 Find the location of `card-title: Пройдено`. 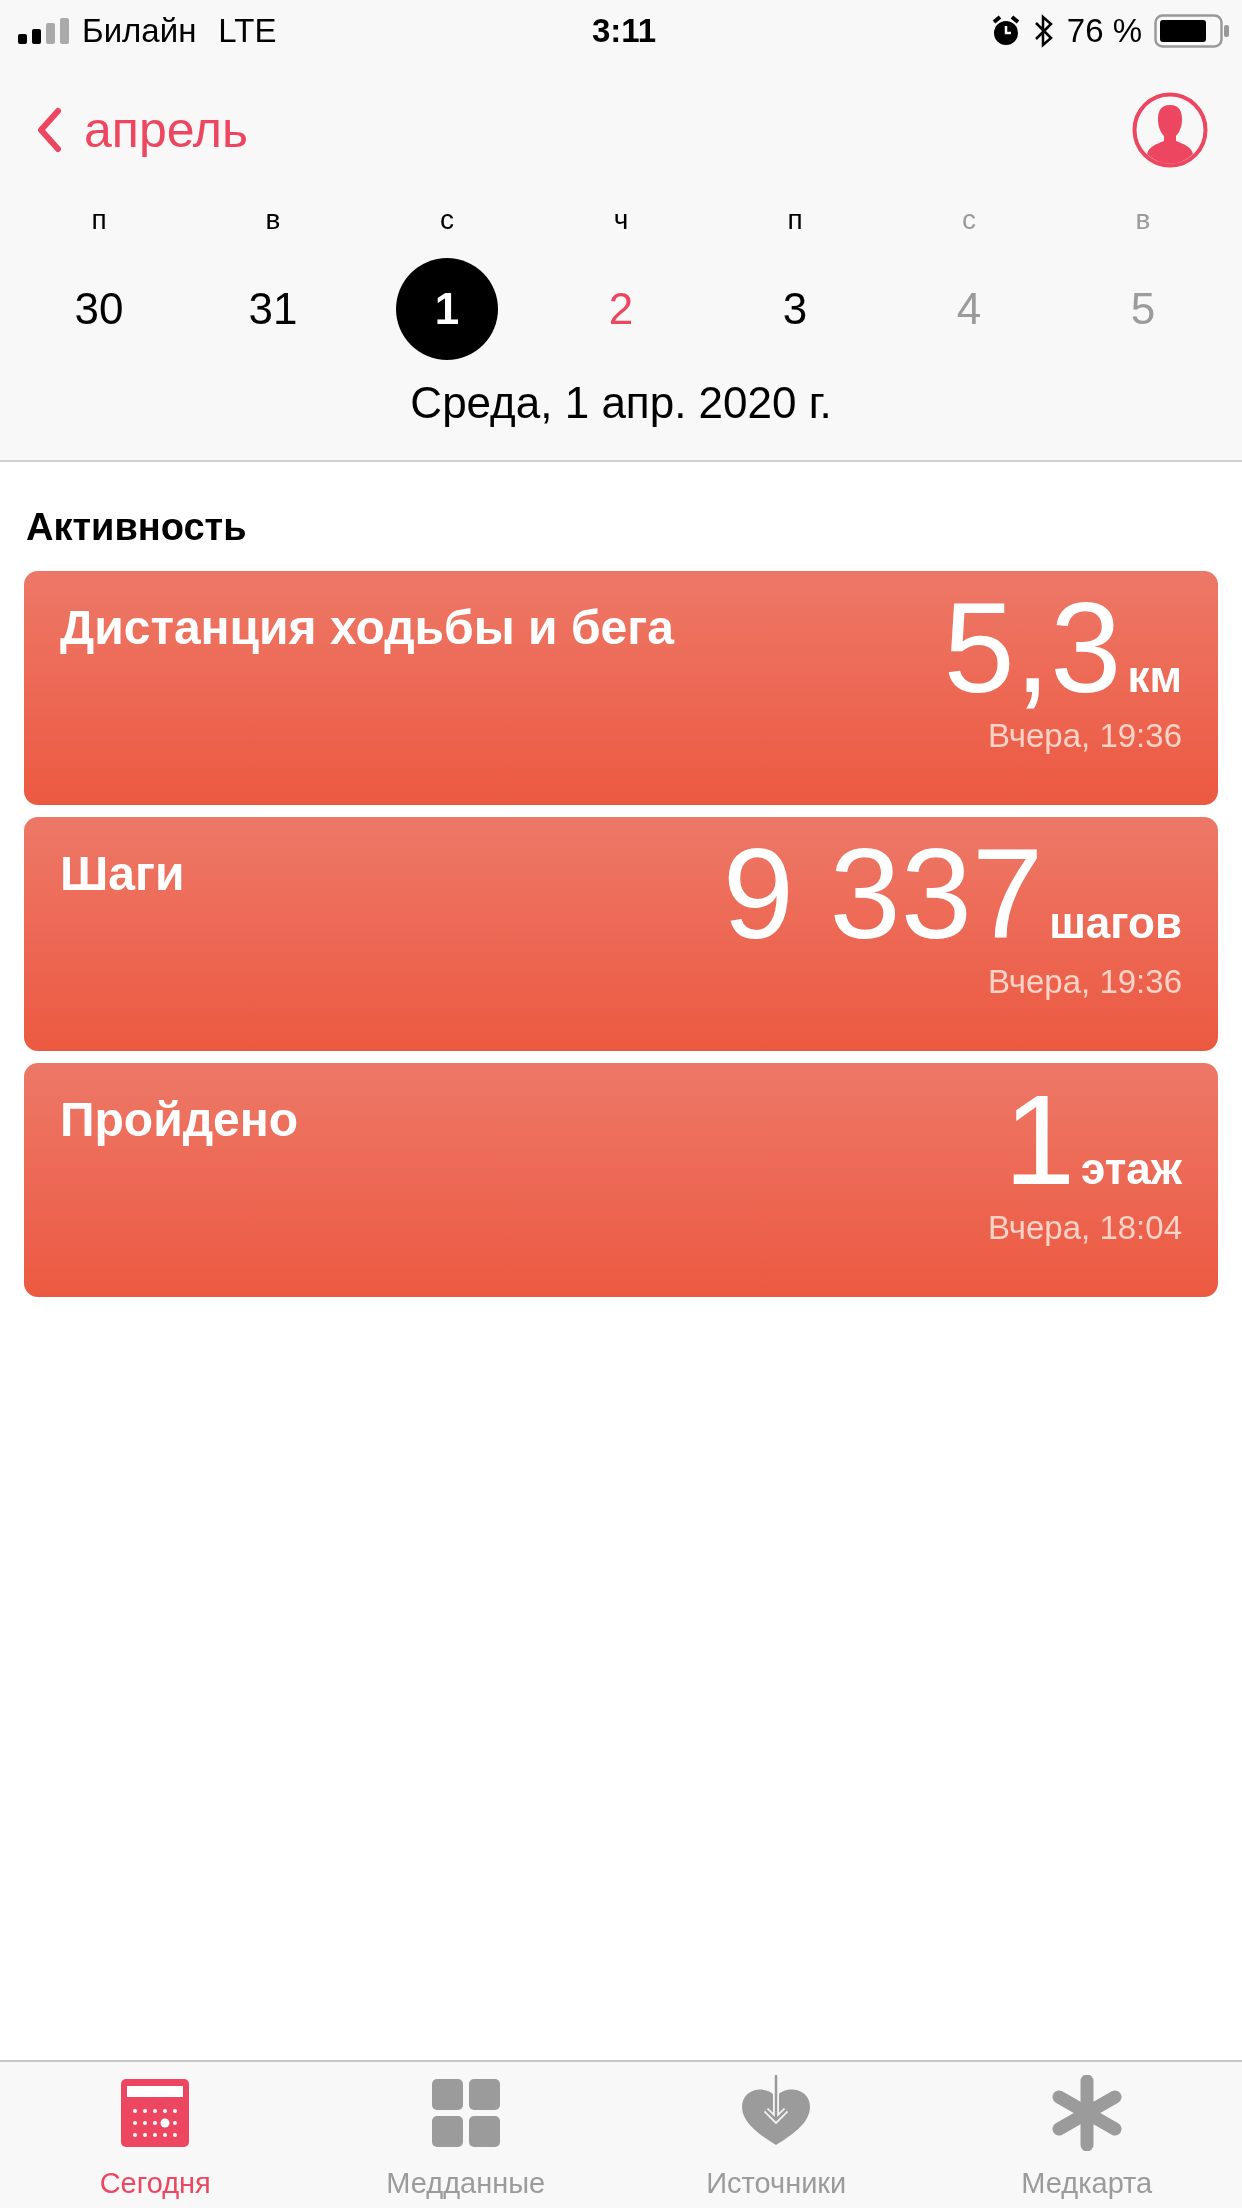

card-title: Пройдено is located at coordinates (179, 1120).